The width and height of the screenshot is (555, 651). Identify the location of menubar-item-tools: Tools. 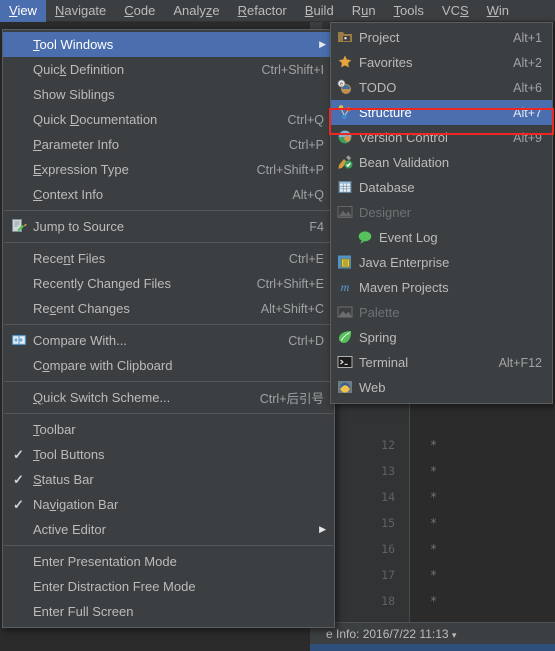
(409, 11).